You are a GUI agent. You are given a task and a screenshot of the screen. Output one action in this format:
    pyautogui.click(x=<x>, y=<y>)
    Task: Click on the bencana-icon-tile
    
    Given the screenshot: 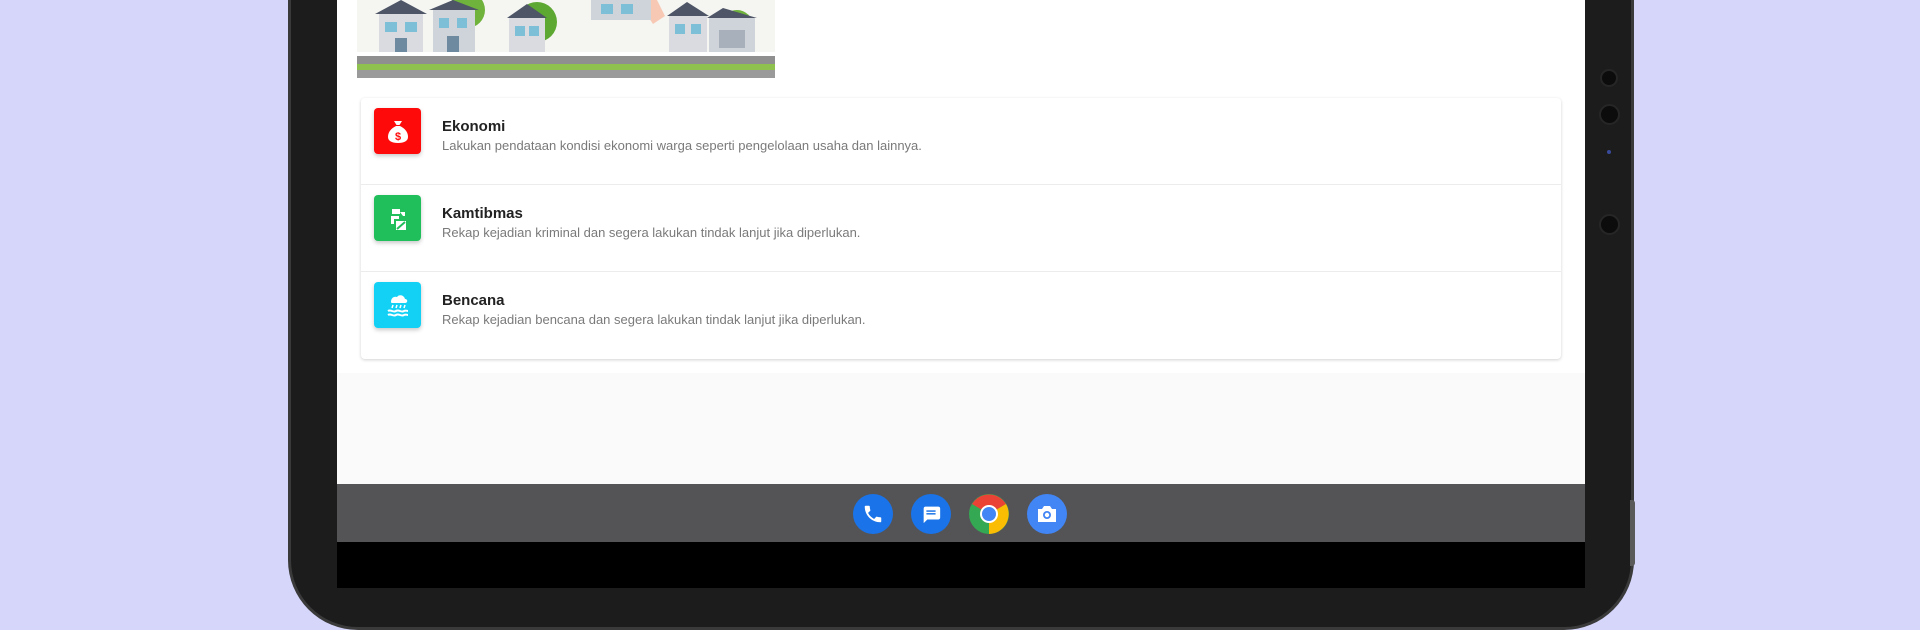 What is the action you would take?
    pyautogui.click(x=397, y=305)
    